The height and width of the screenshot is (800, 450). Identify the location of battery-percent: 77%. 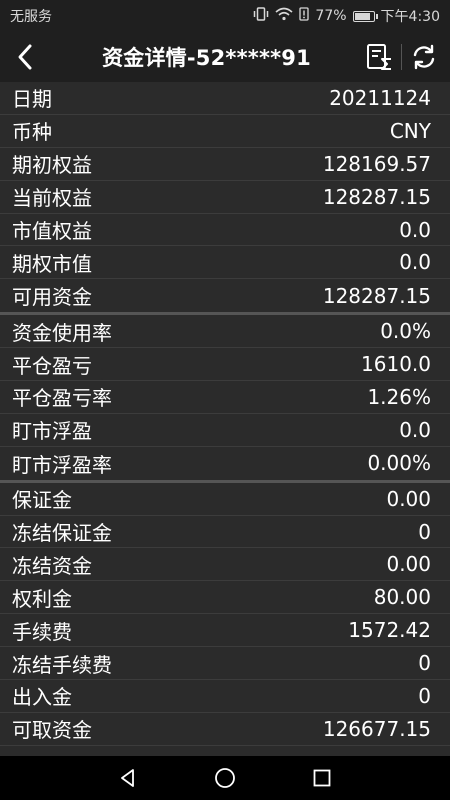
(331, 16).